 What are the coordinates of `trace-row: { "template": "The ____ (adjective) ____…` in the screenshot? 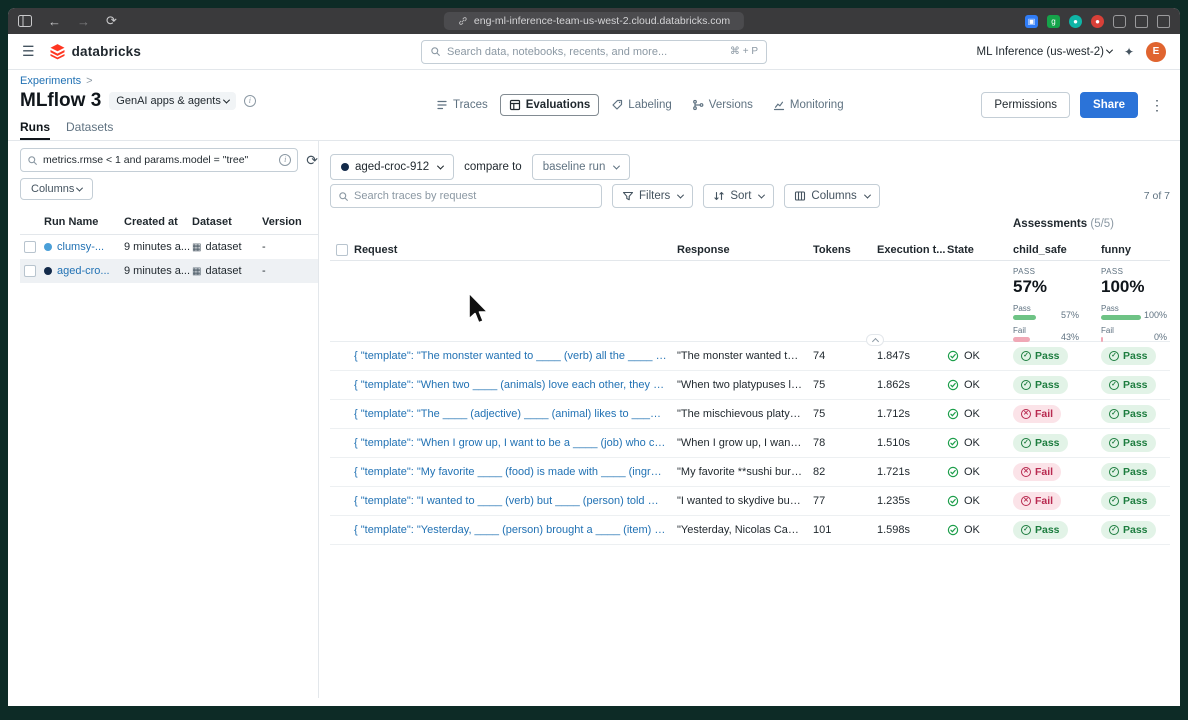 It's located at (750, 414).